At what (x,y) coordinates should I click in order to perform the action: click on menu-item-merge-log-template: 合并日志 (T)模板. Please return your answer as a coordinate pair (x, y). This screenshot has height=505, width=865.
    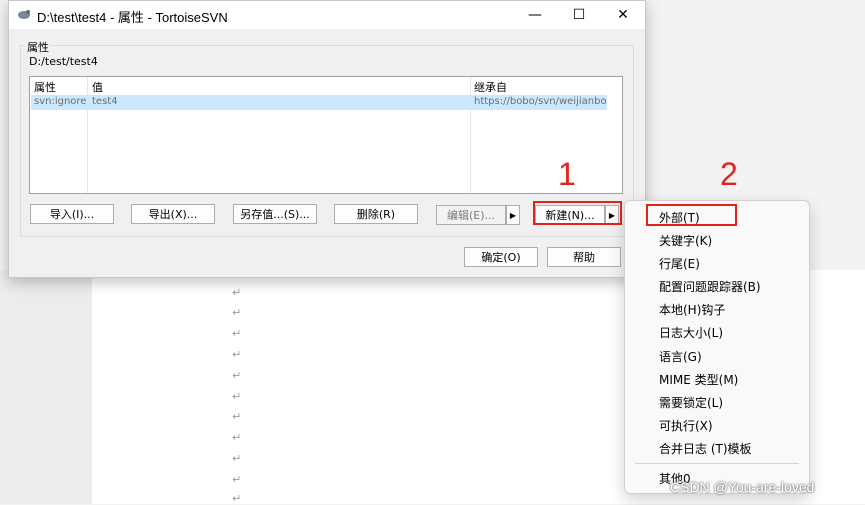
    Looking at the image, I should click on (705, 448).